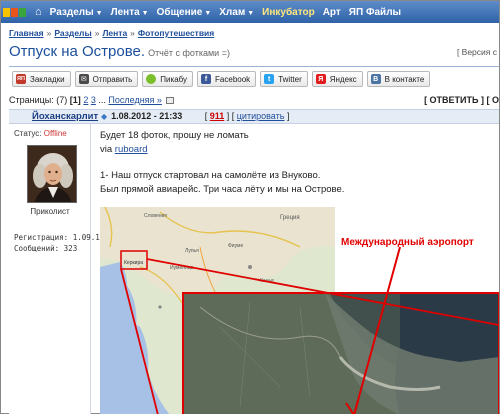 The width and height of the screenshot is (500, 414). Describe the element at coordinates (18, 12) in the screenshot. I see `site-logo` at that location.